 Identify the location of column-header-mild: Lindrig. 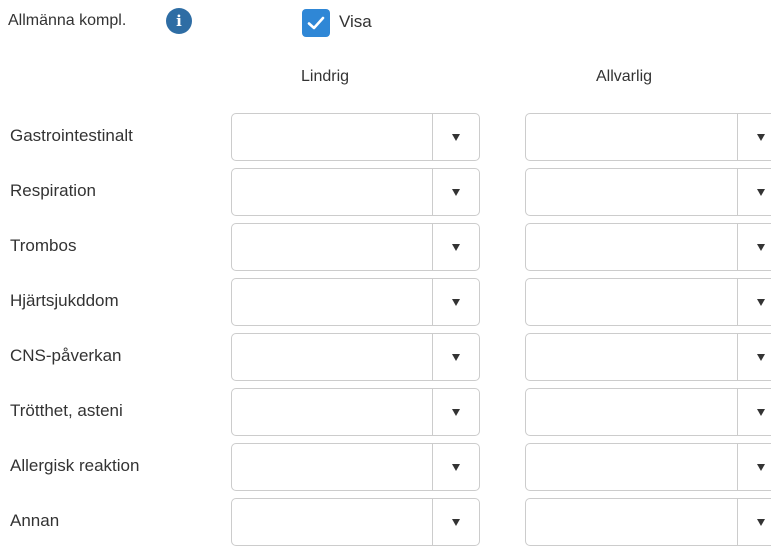
(325, 76).